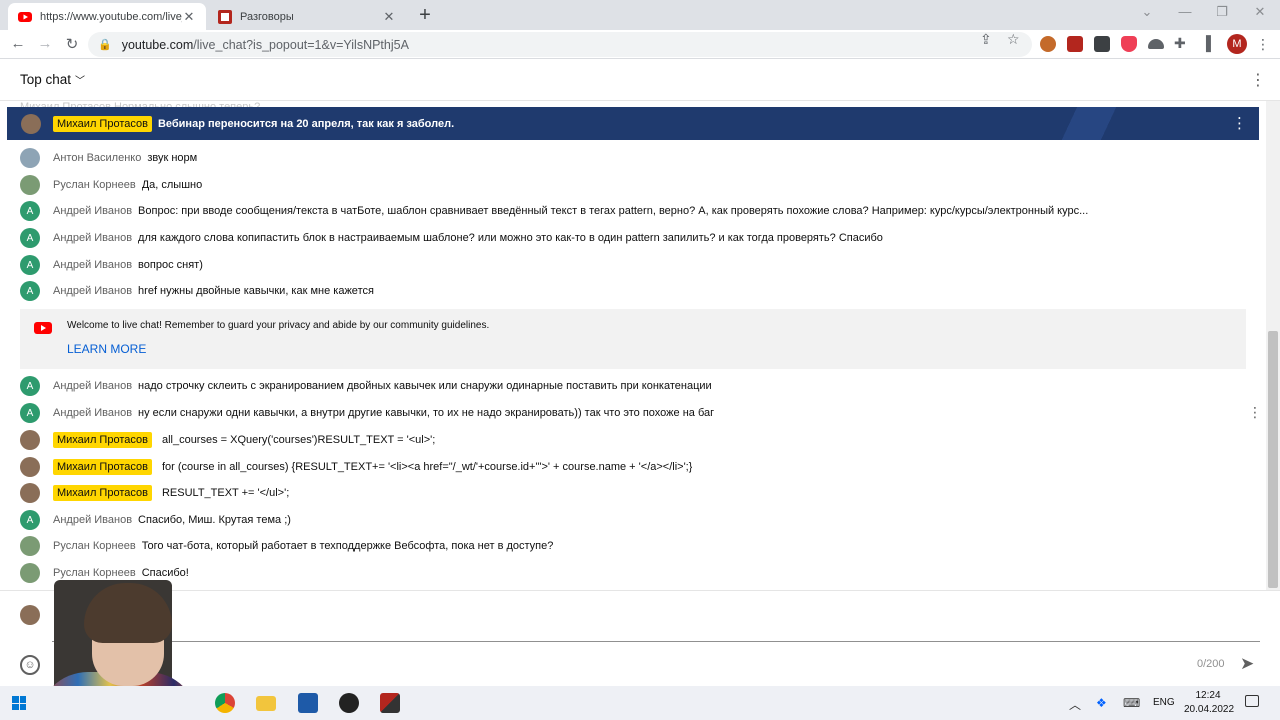  I want to click on reload-button: ↻, so click(72, 44).